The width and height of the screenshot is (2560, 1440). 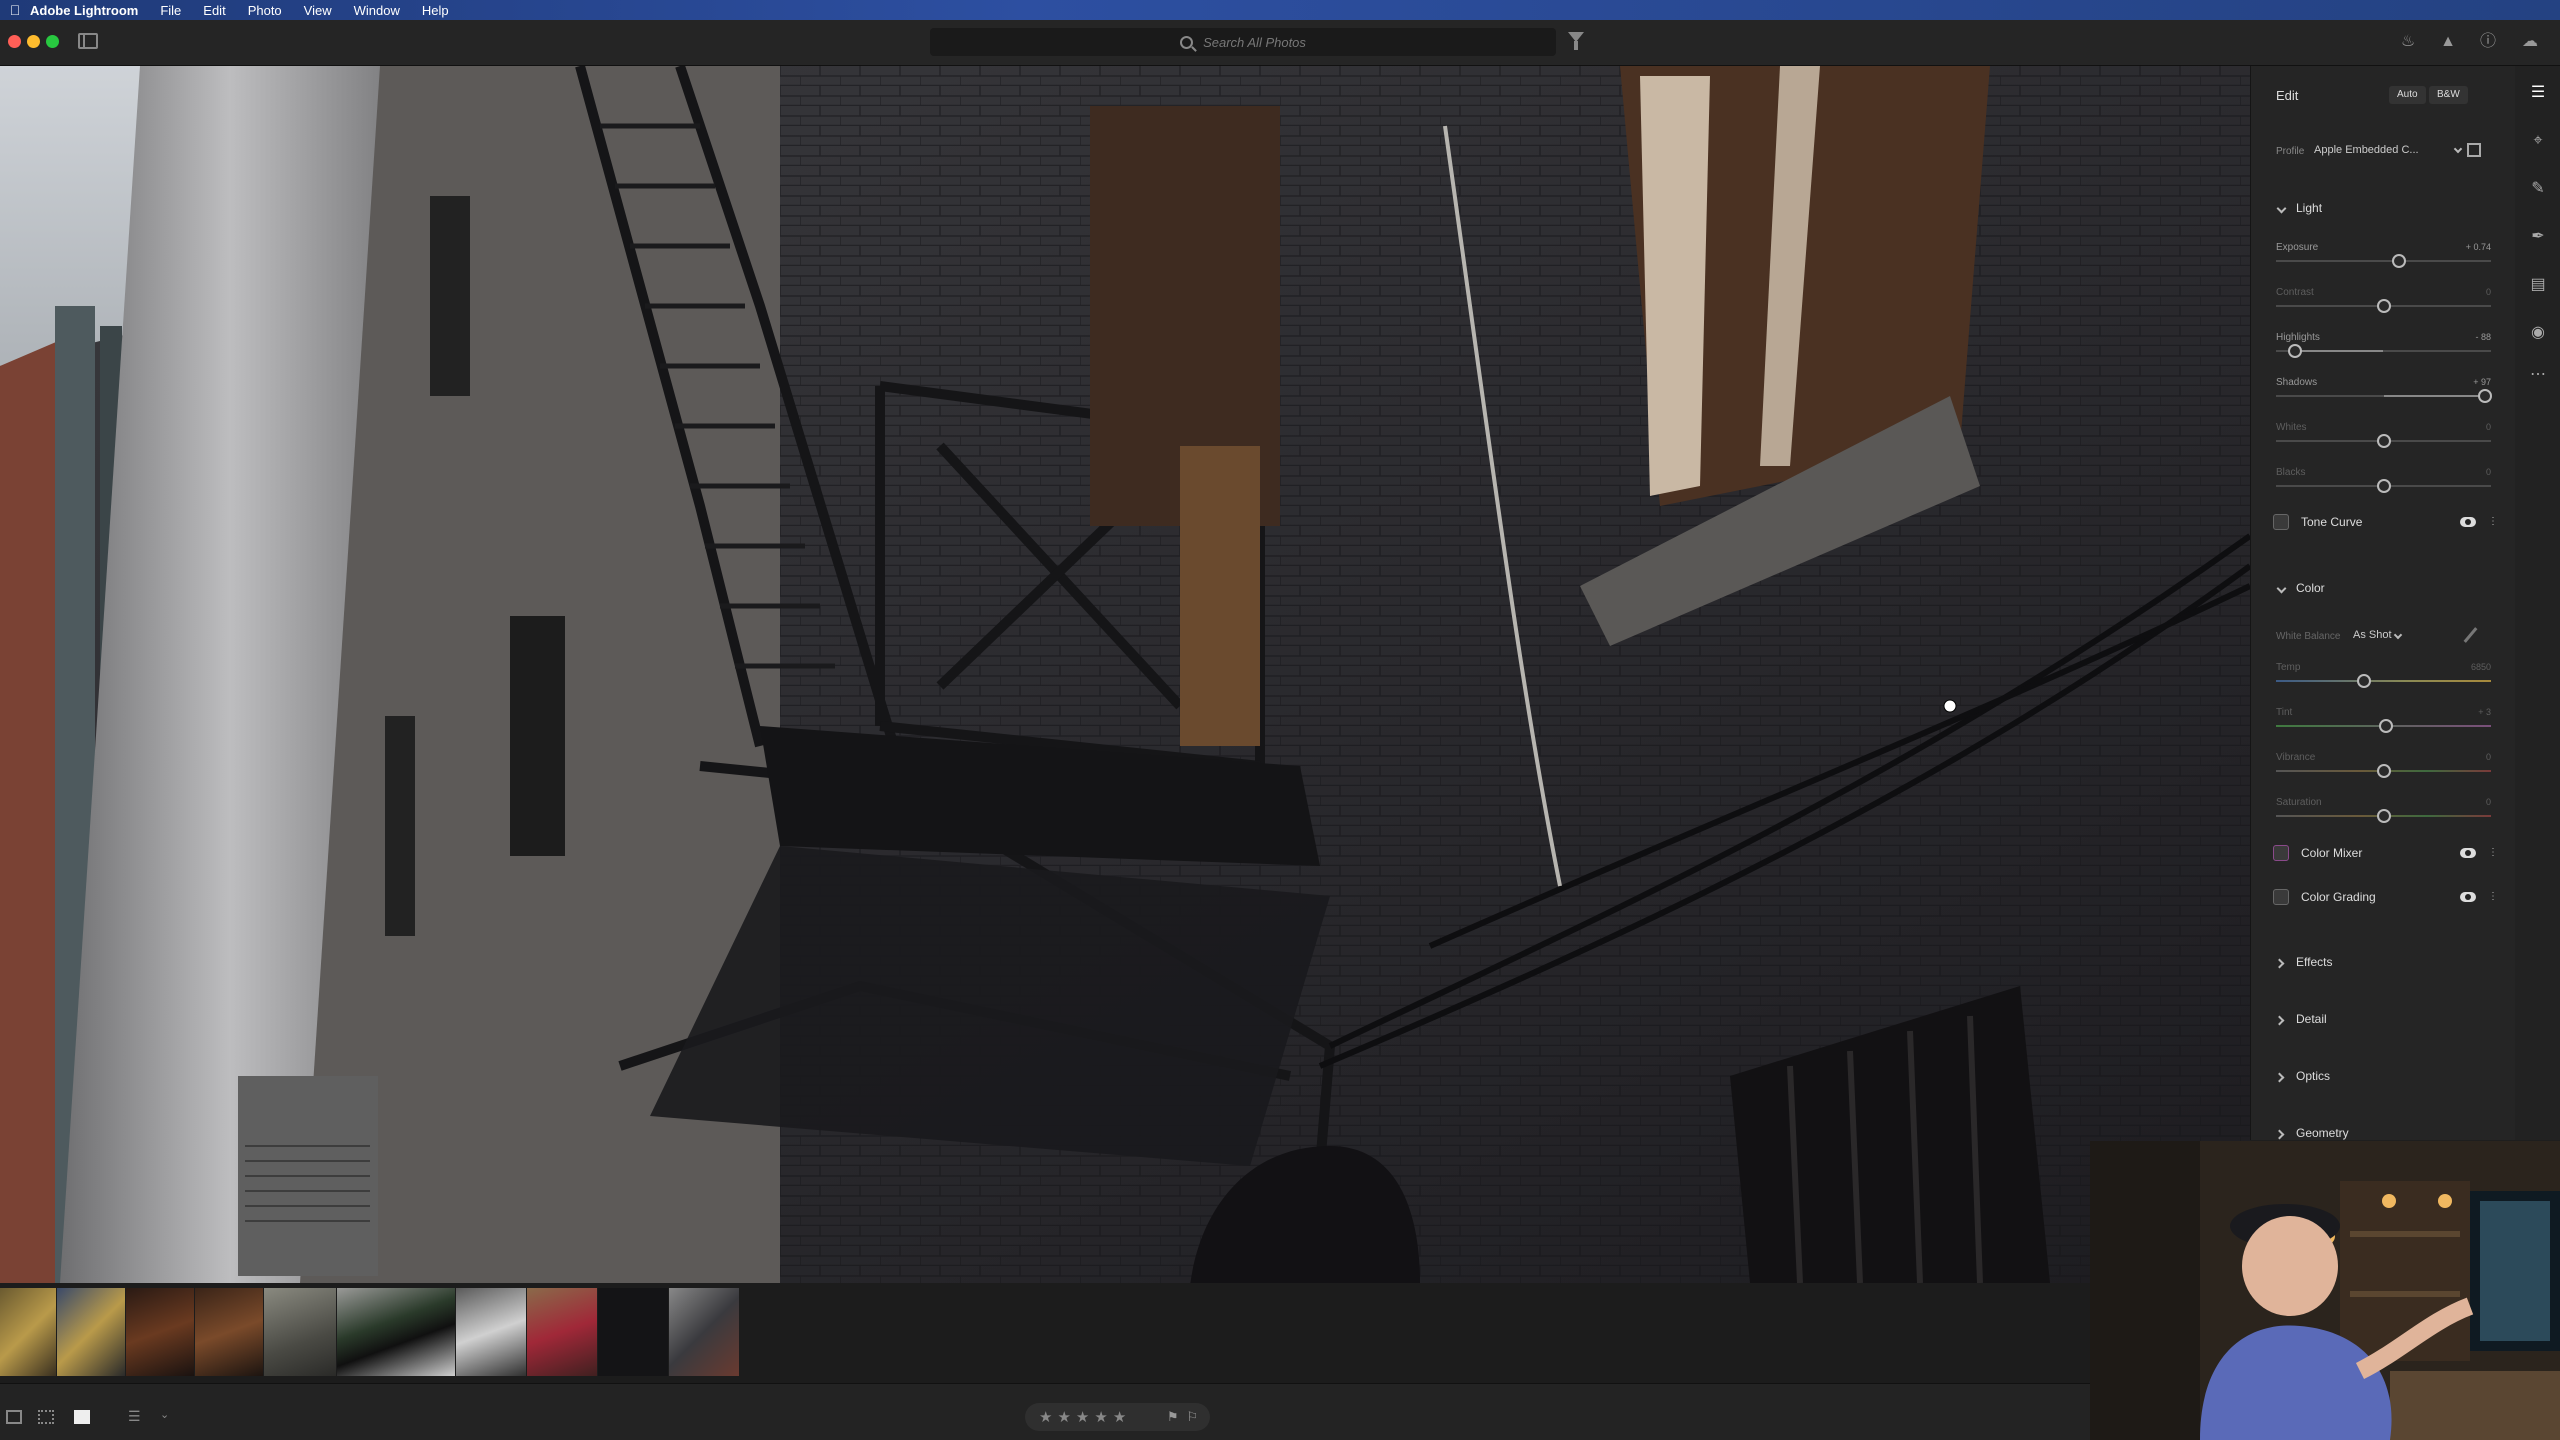 What do you see at coordinates (2538, 375) in the screenshot?
I see `more-icon: ⋯` at bounding box center [2538, 375].